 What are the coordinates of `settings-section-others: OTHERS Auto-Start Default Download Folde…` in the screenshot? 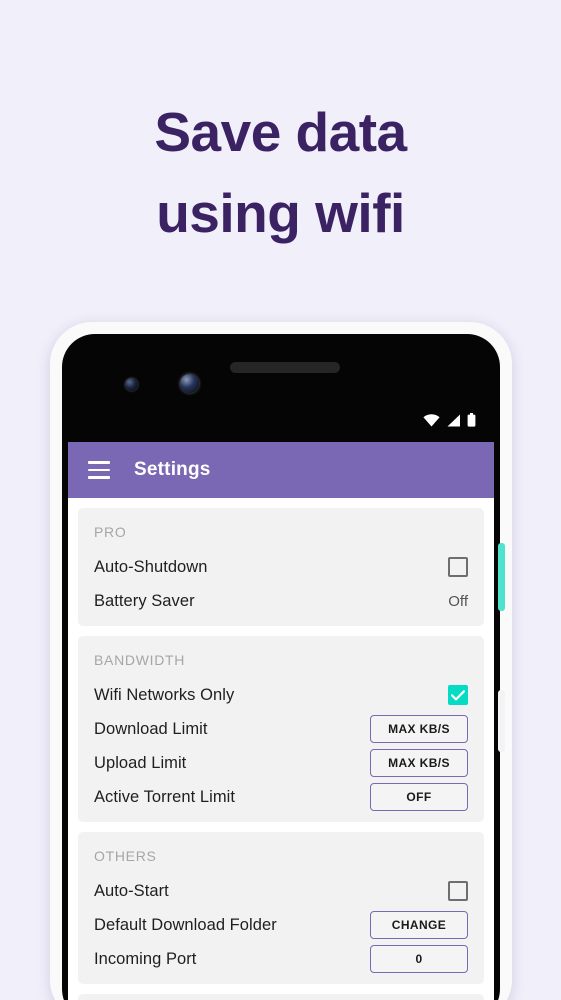 It's located at (281, 908).